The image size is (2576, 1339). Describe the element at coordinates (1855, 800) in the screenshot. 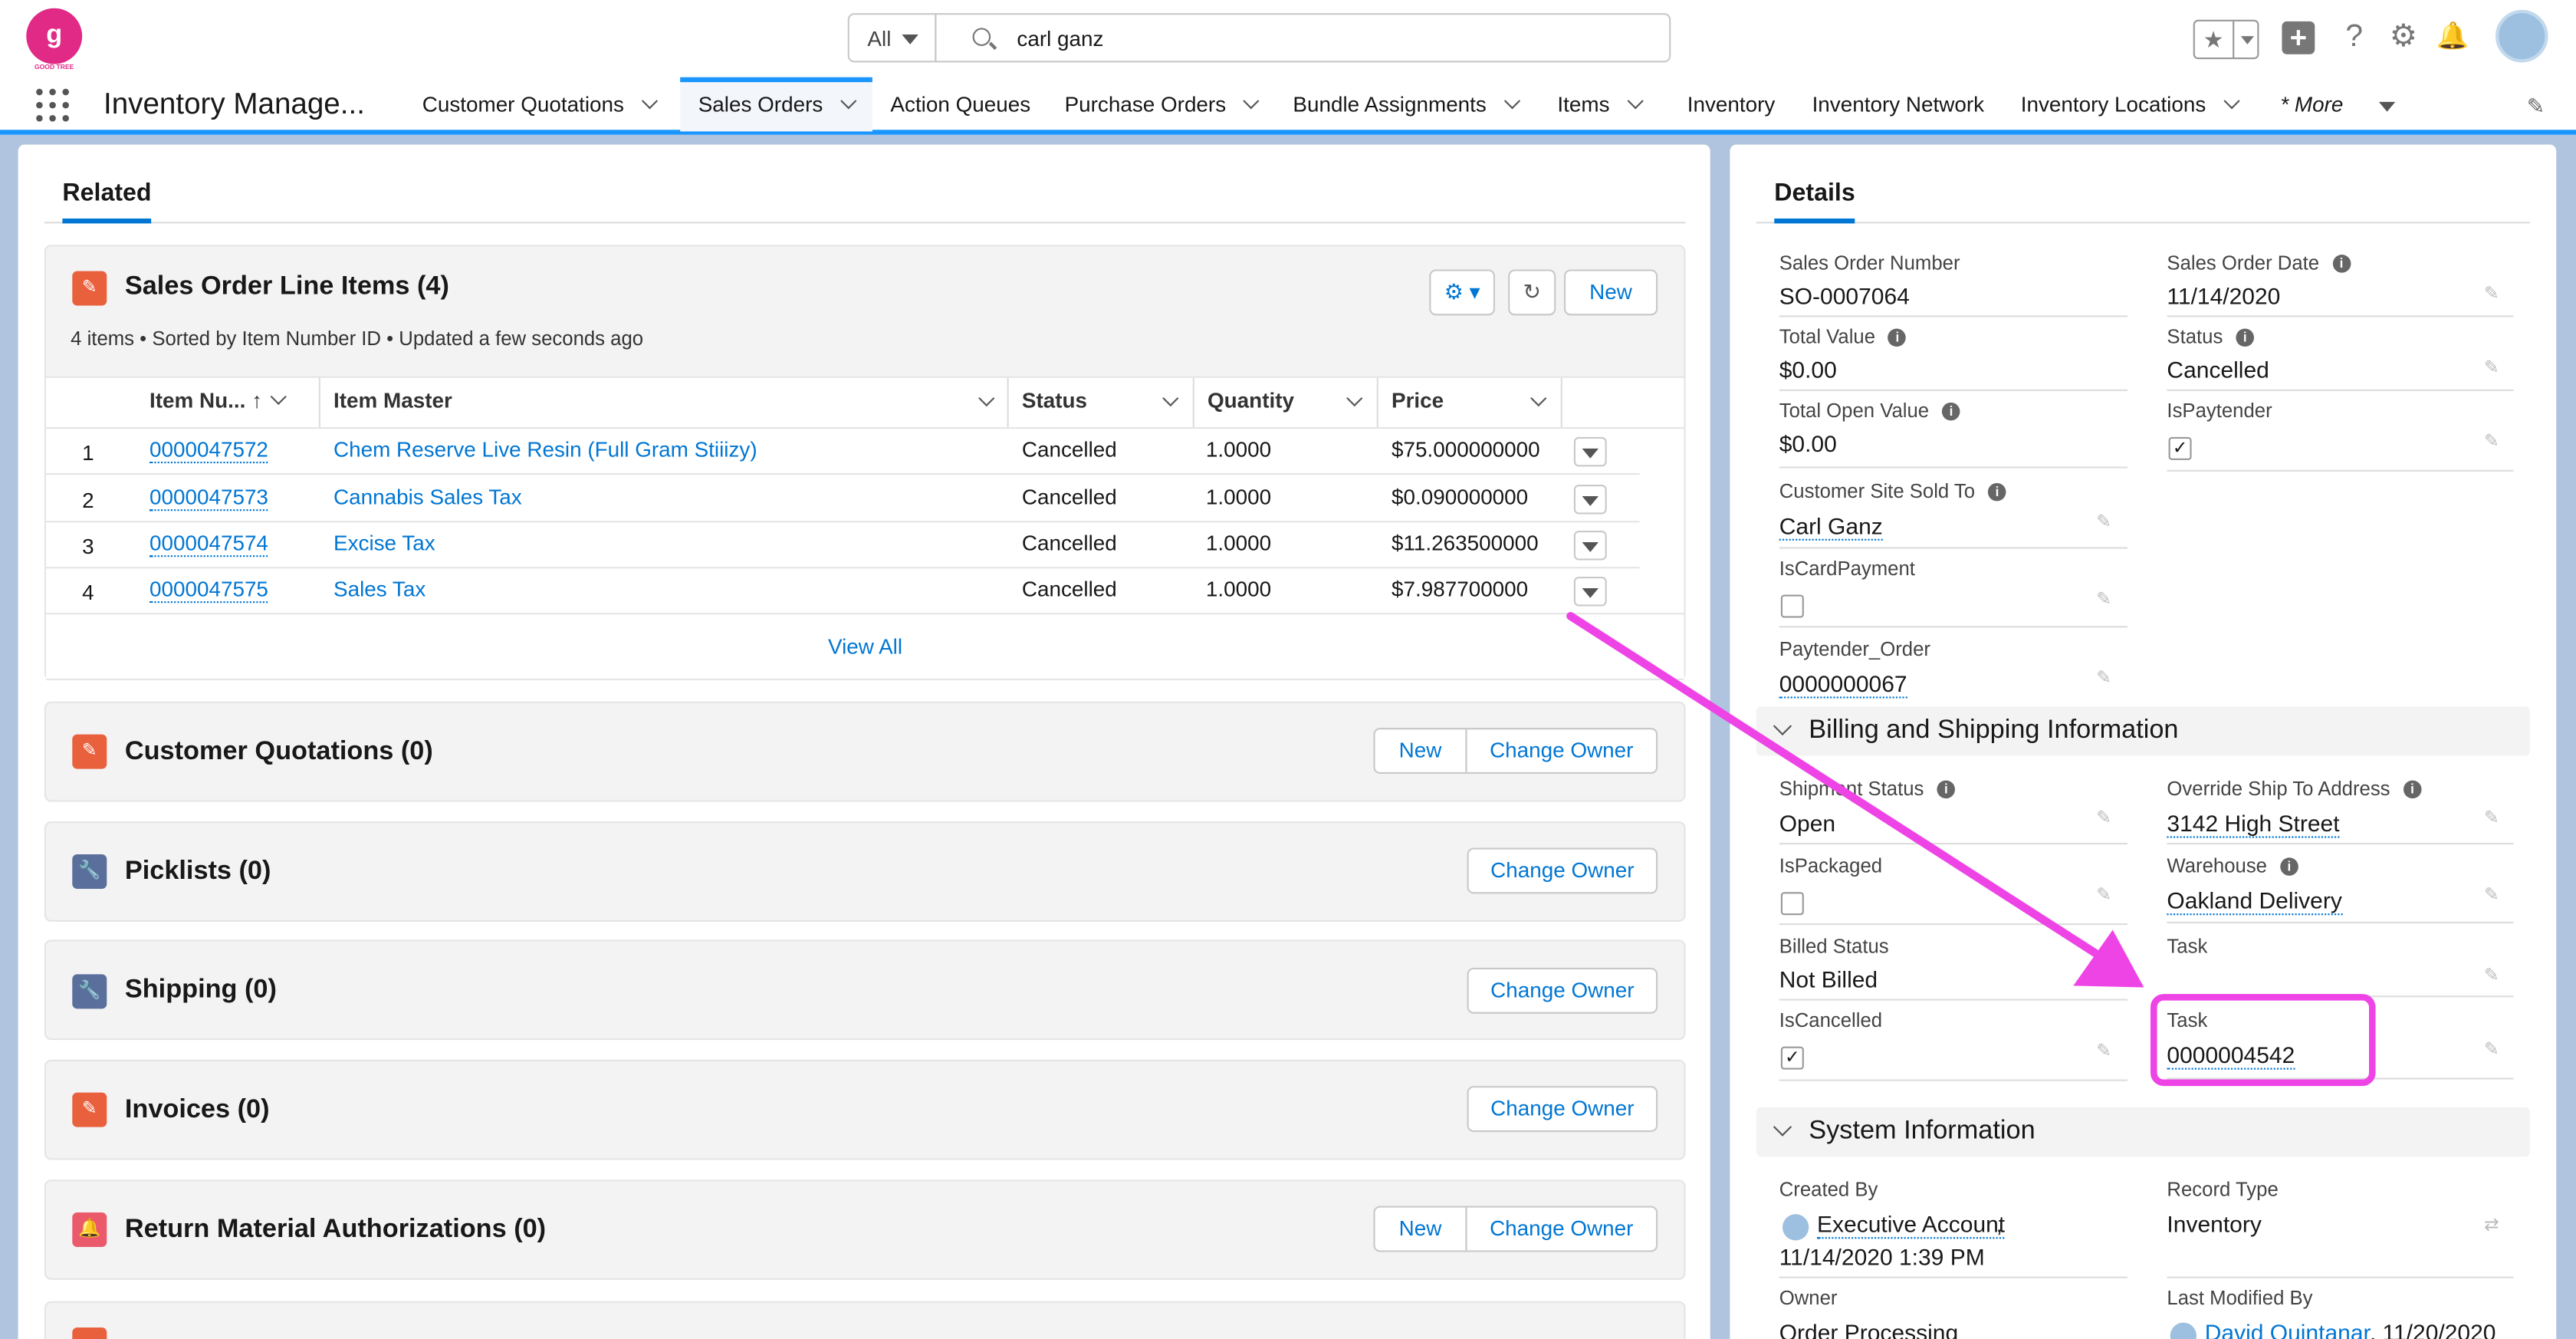

I see `annotation-arrow` at that location.